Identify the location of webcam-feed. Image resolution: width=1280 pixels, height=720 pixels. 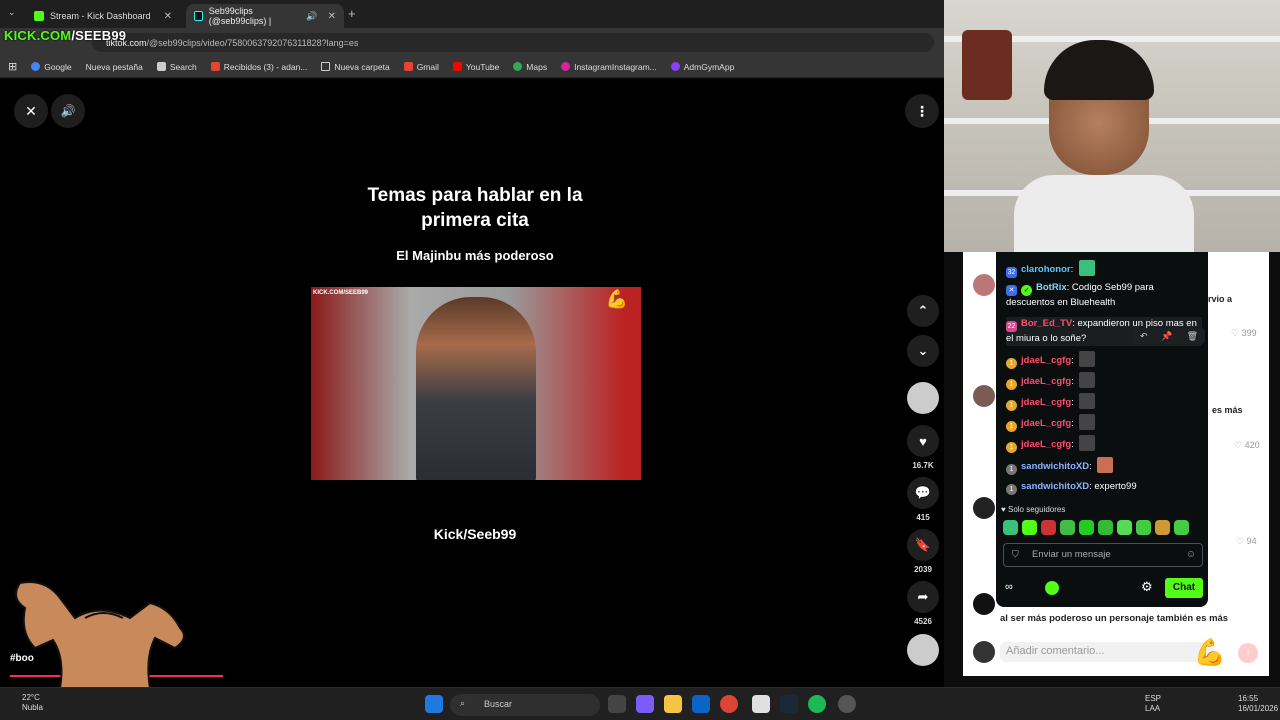
(1112, 126).